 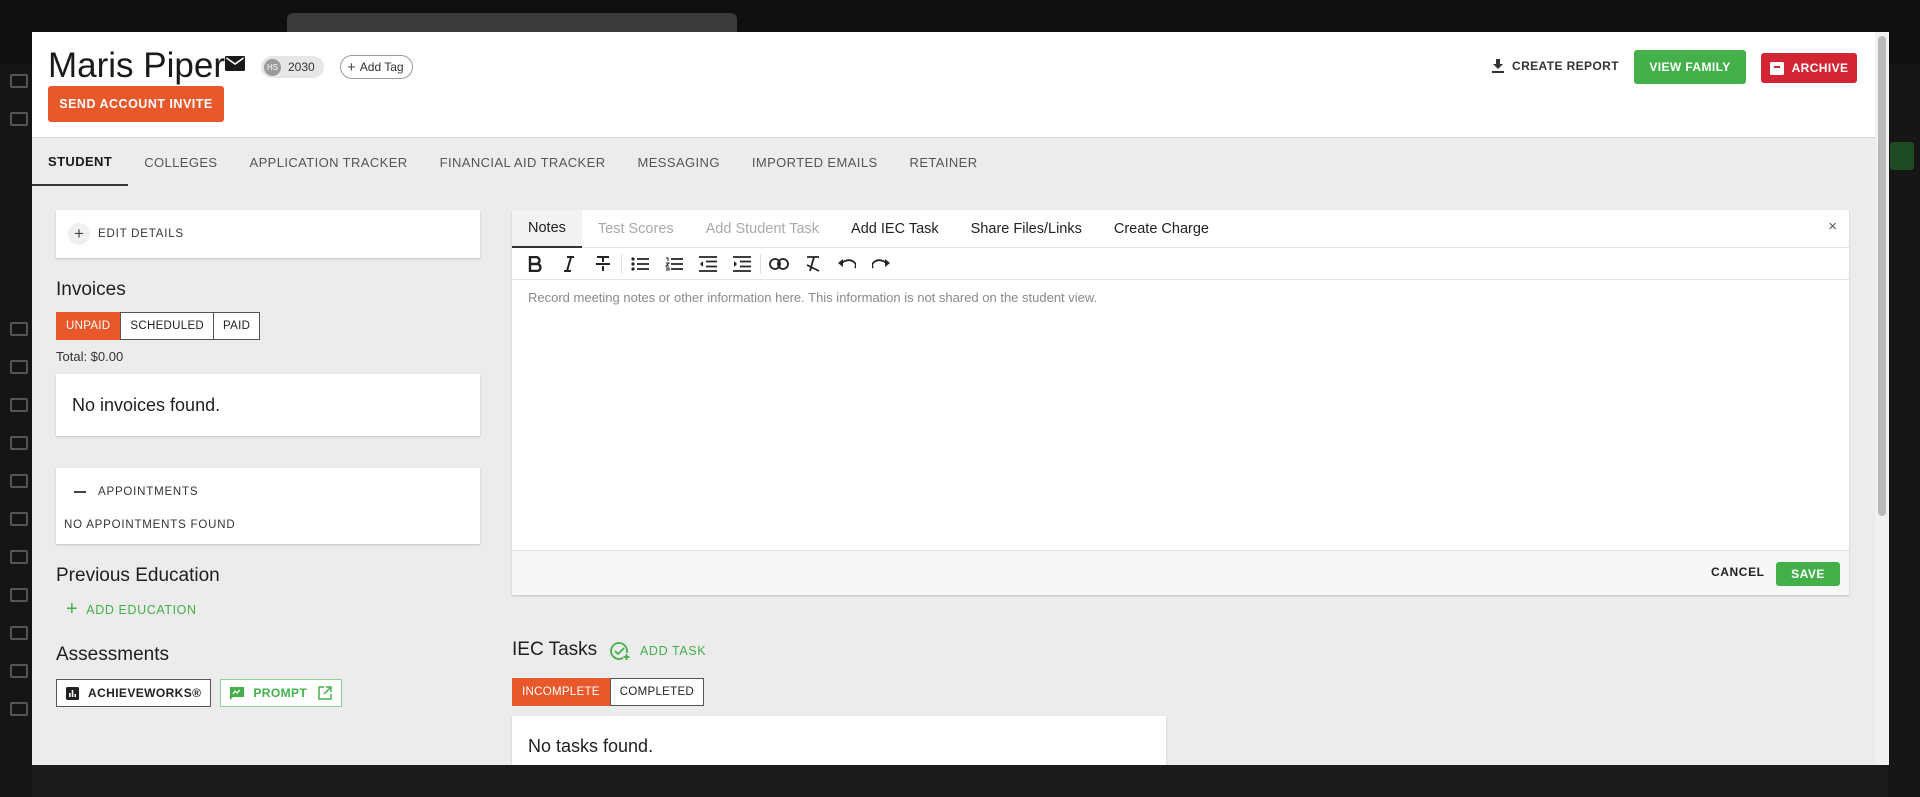 I want to click on bold-icon, so click(x=535, y=264).